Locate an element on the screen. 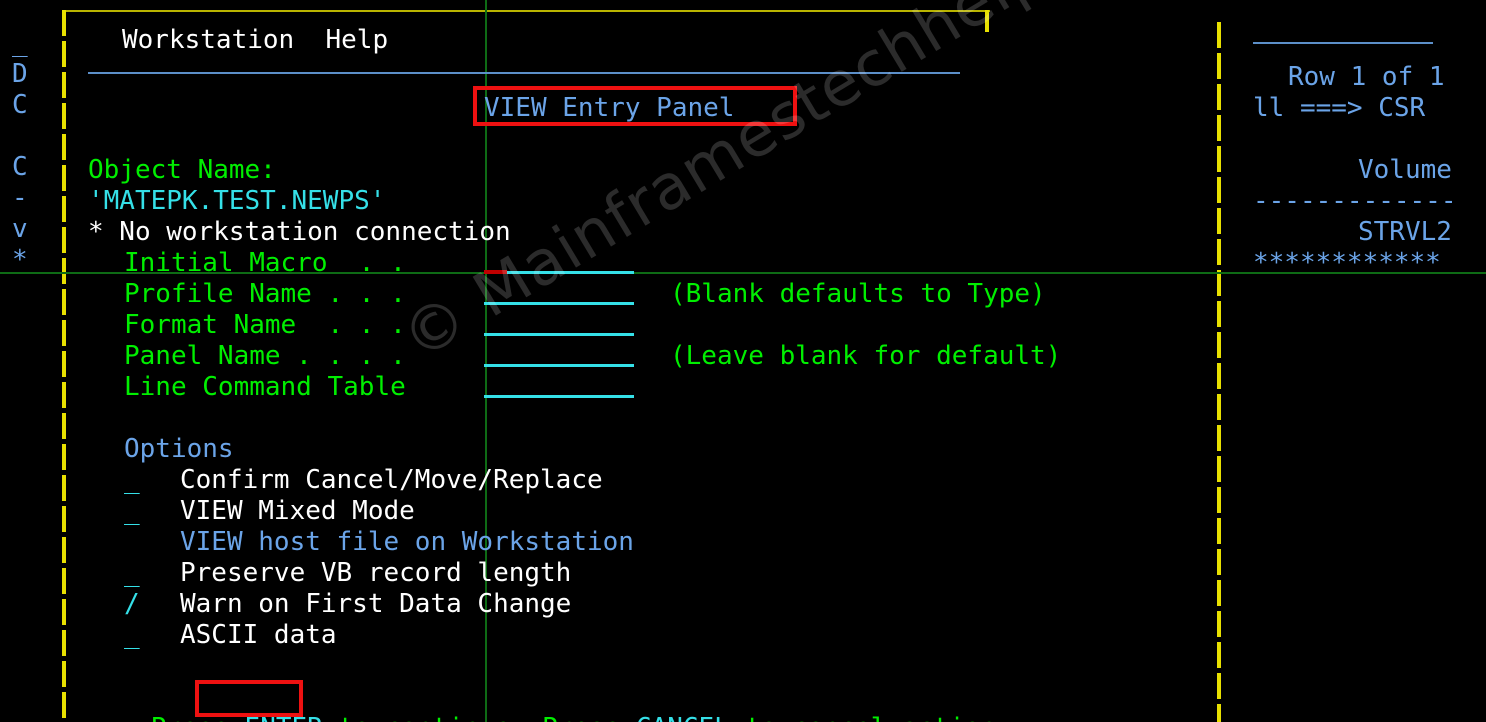 This screenshot has height=722, width=1486. gutter-row-4: C is located at coordinates (20, 167).